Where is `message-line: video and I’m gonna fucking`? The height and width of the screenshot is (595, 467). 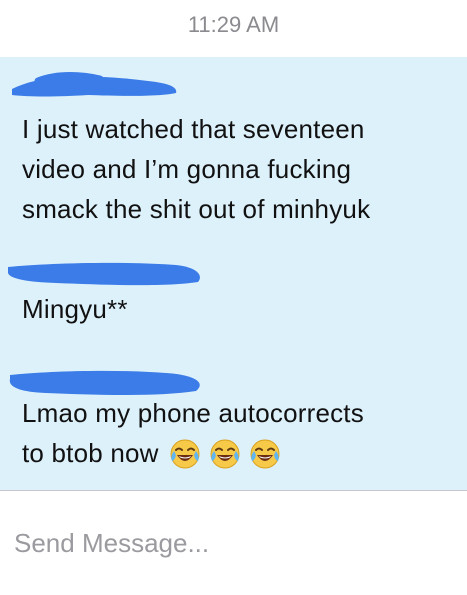
message-line: video and I’m gonna fucking is located at coordinates (187, 169).